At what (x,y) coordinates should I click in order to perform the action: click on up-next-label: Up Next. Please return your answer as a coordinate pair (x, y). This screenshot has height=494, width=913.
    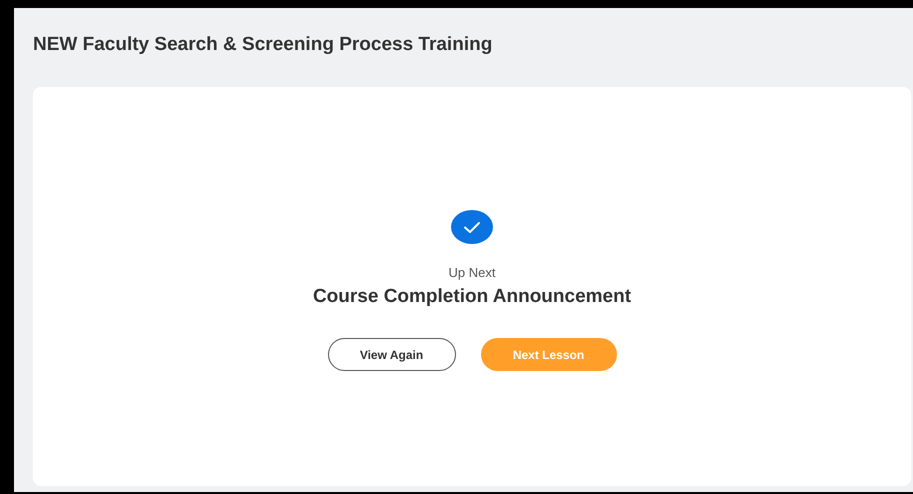
    Looking at the image, I should click on (472, 272).